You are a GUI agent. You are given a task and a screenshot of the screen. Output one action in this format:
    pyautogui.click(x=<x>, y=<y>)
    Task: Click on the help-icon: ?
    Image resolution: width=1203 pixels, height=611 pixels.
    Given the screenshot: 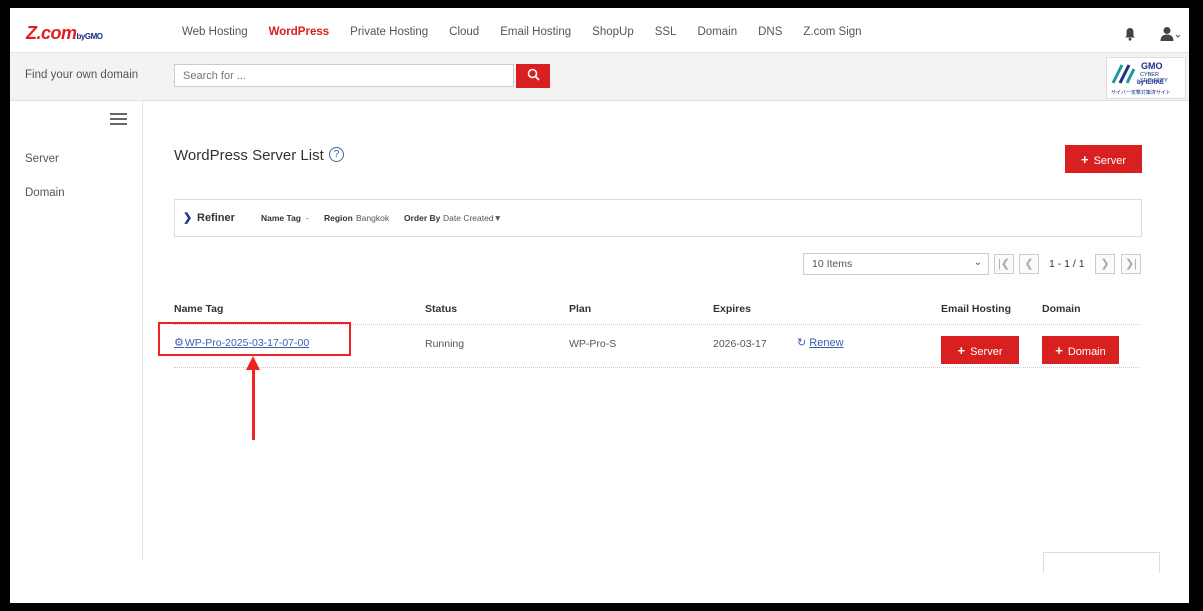 What is the action you would take?
    pyautogui.click(x=336, y=154)
    